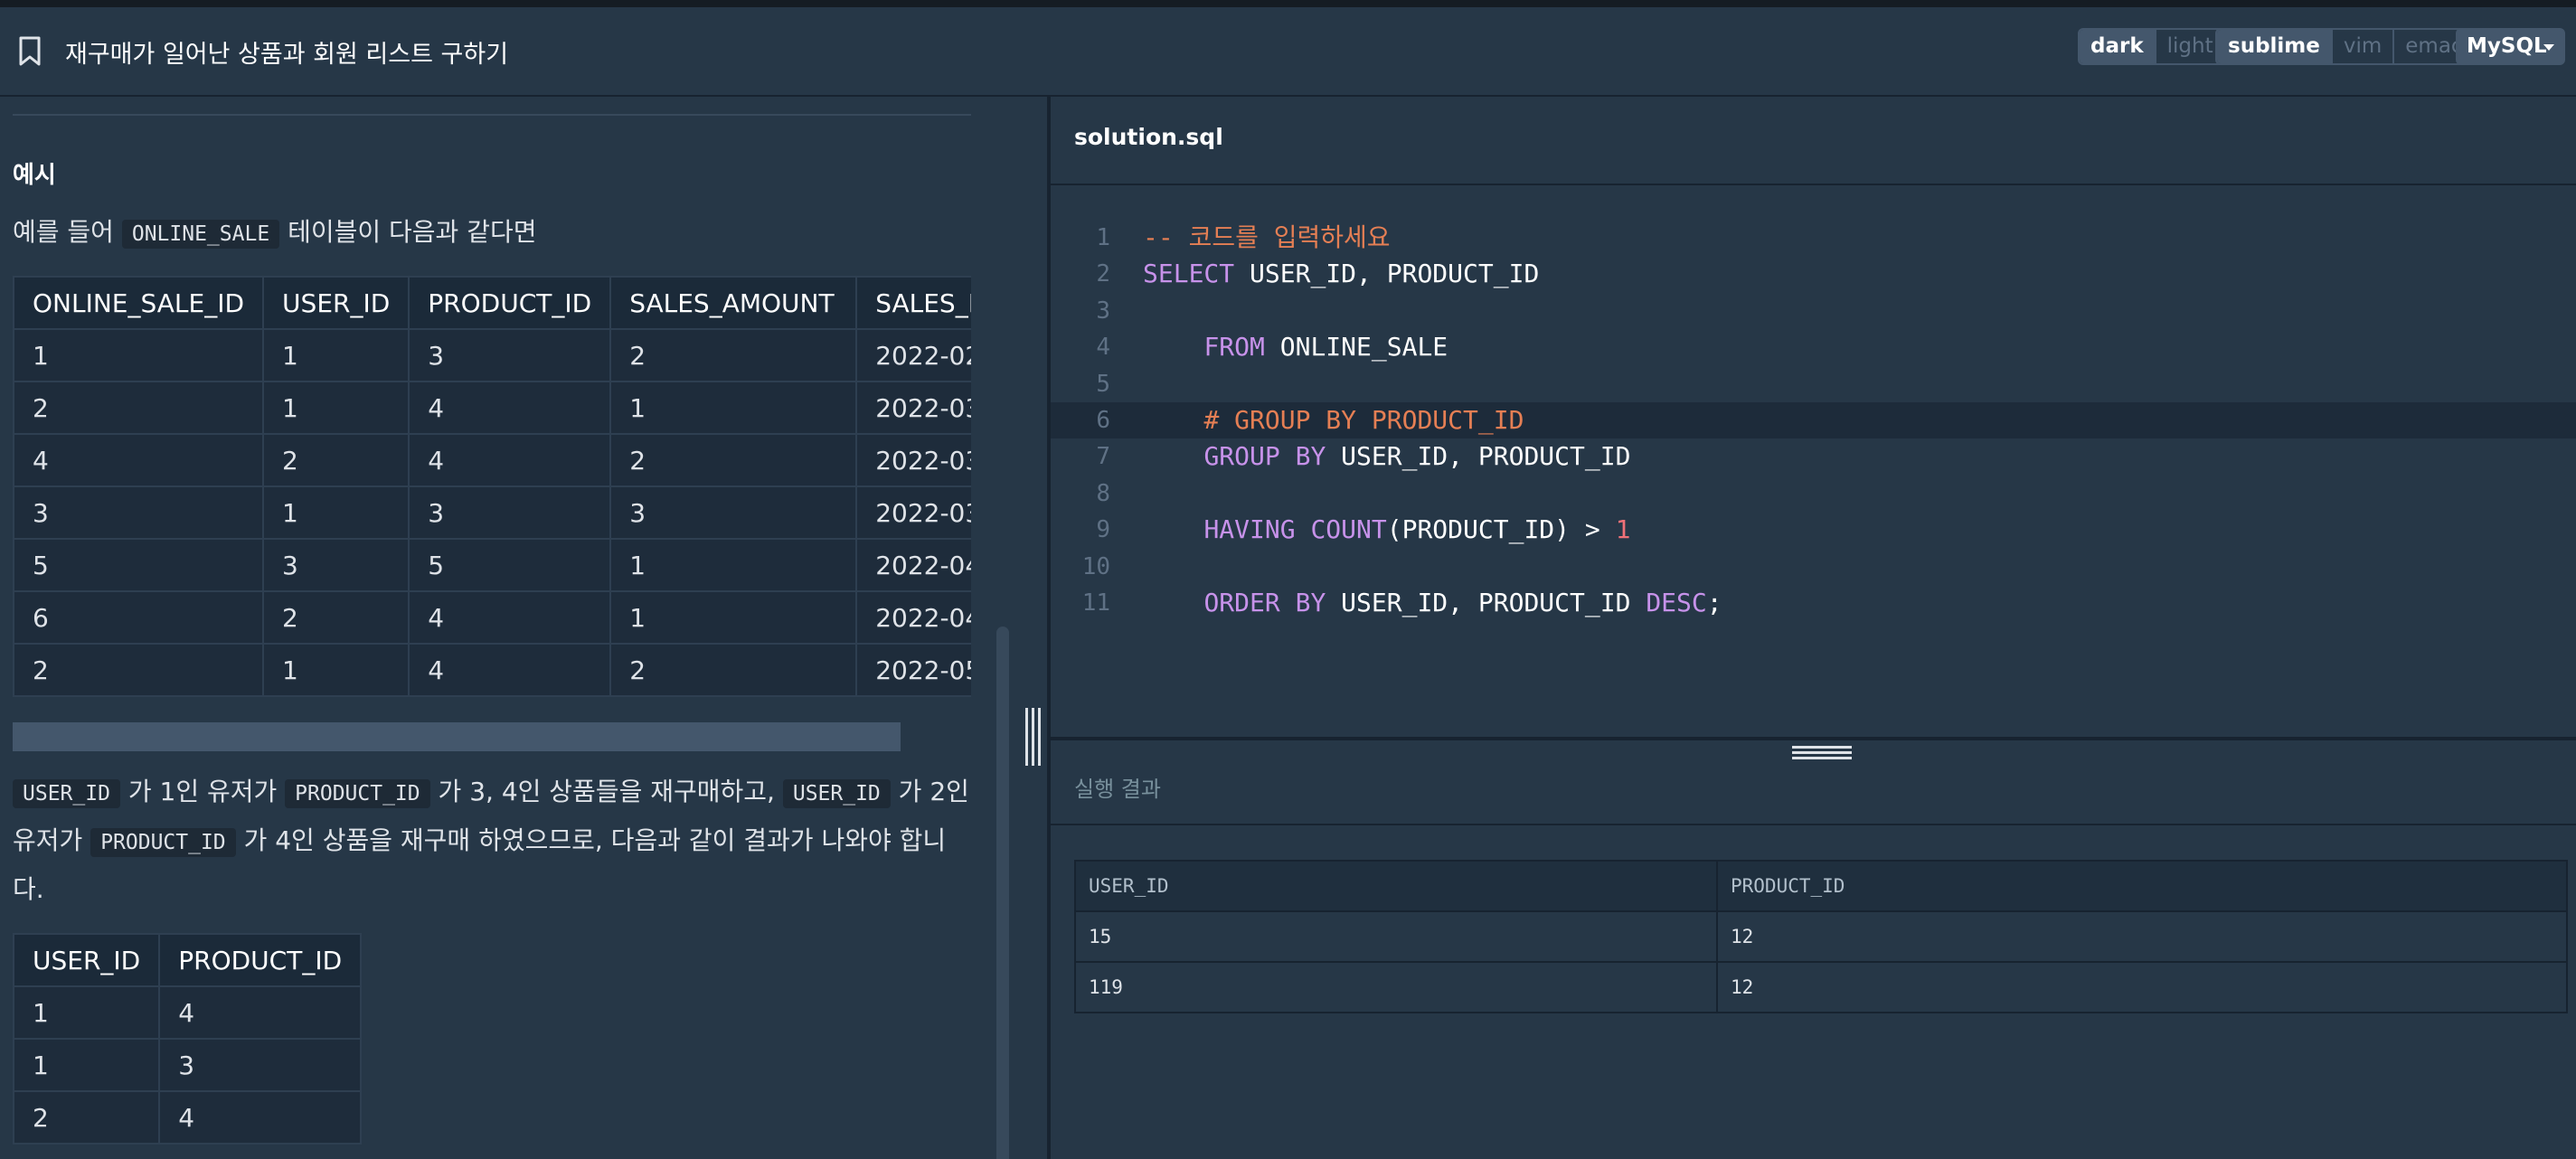 The height and width of the screenshot is (1159, 2576). I want to click on code-line: 2 SELECT USER_ID, PRODUCT_ID, so click(1813, 274).